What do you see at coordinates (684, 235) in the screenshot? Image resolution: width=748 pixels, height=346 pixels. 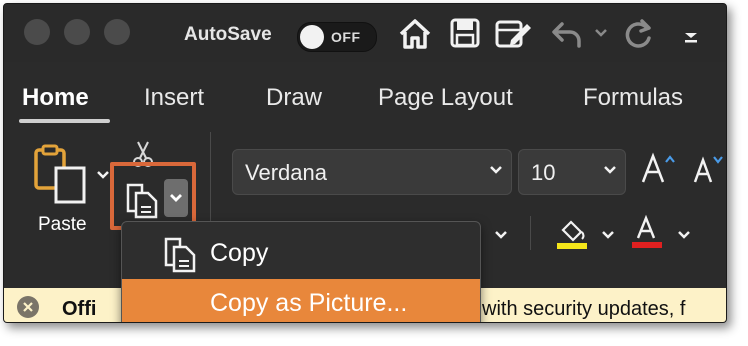 I see `font-color-dropdown-chevron-icon` at bounding box center [684, 235].